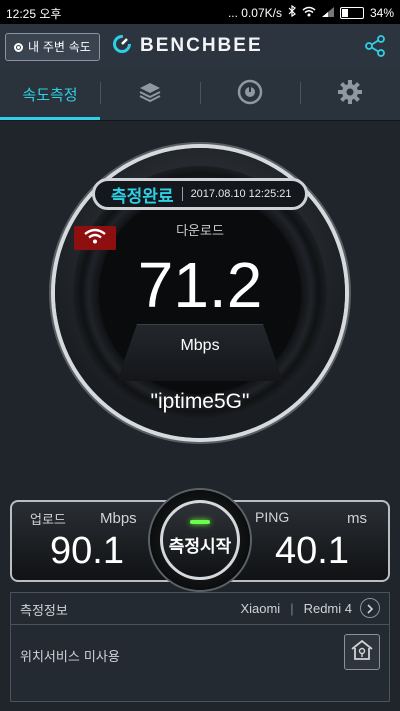  Describe the element at coordinates (327, 608) in the screenshot. I see `device-model: Redmi 4` at that location.